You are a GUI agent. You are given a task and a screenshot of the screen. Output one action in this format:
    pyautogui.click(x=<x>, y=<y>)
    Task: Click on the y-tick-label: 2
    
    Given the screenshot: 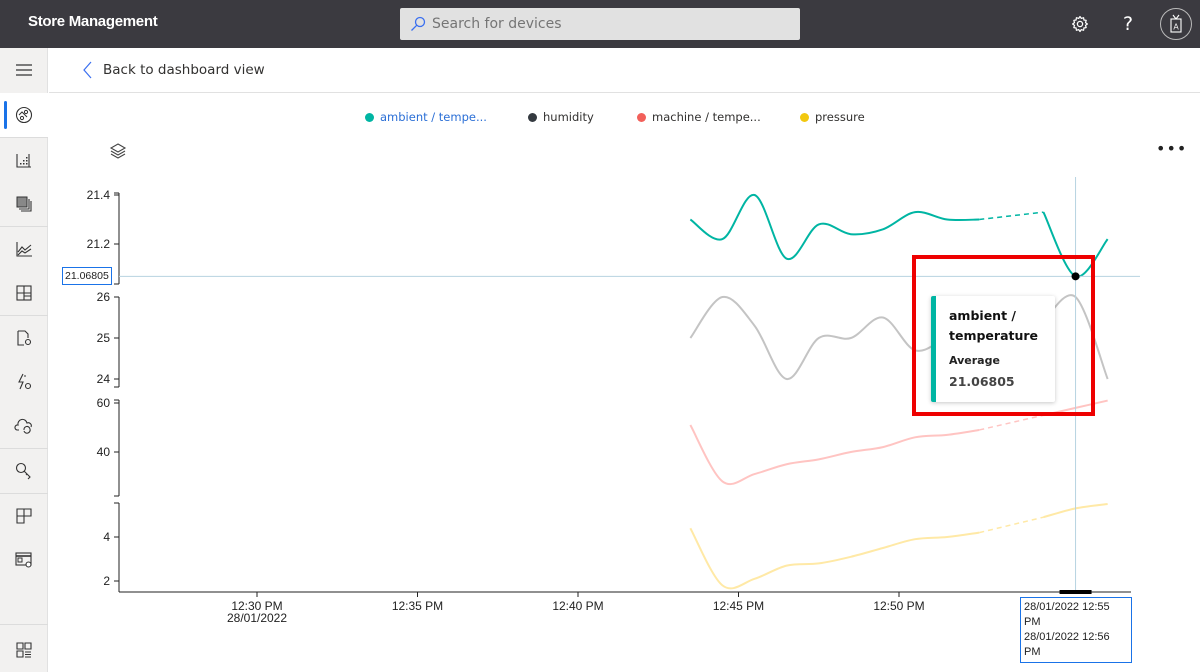 What is the action you would take?
    pyautogui.click(x=106, y=581)
    